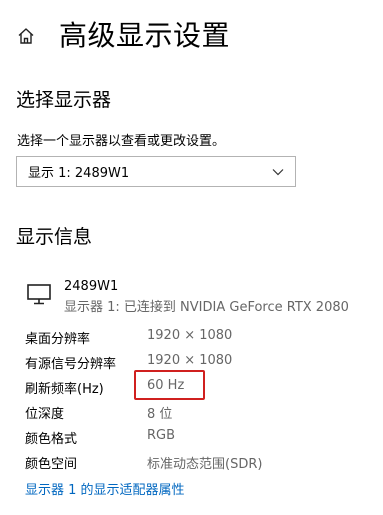  Describe the element at coordinates (195, 413) in the screenshot. I see `info-row-bit-depth: 位深度 8 位` at that location.